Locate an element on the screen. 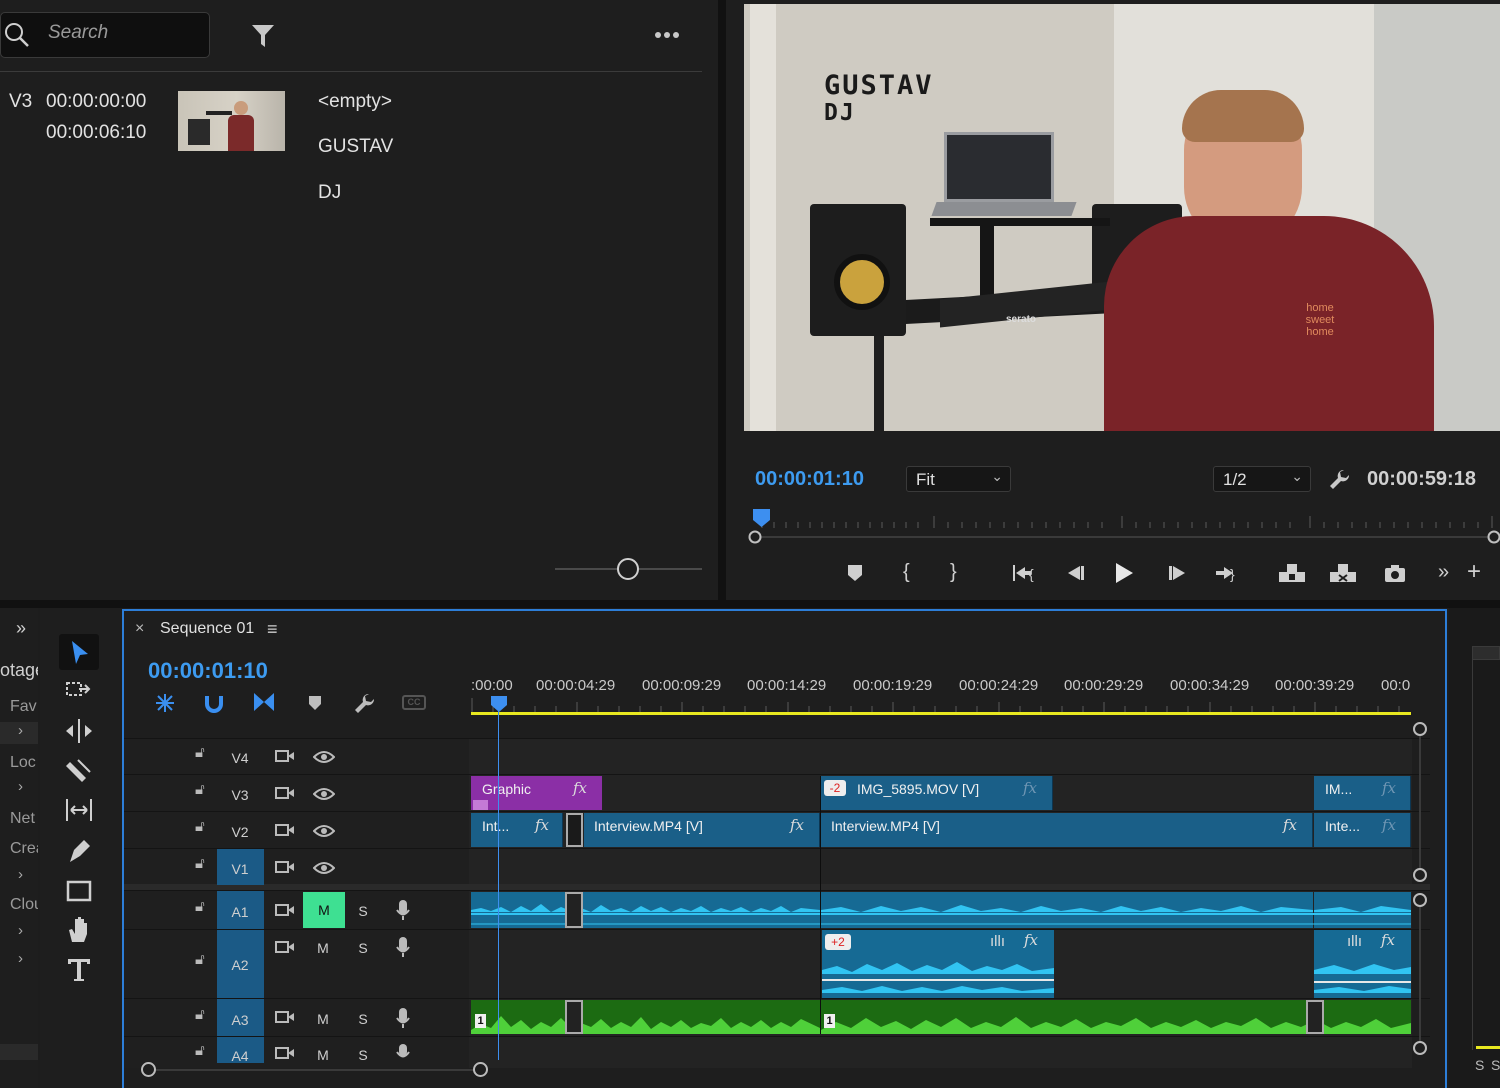  hand-tool-icon is located at coordinates (79, 929).